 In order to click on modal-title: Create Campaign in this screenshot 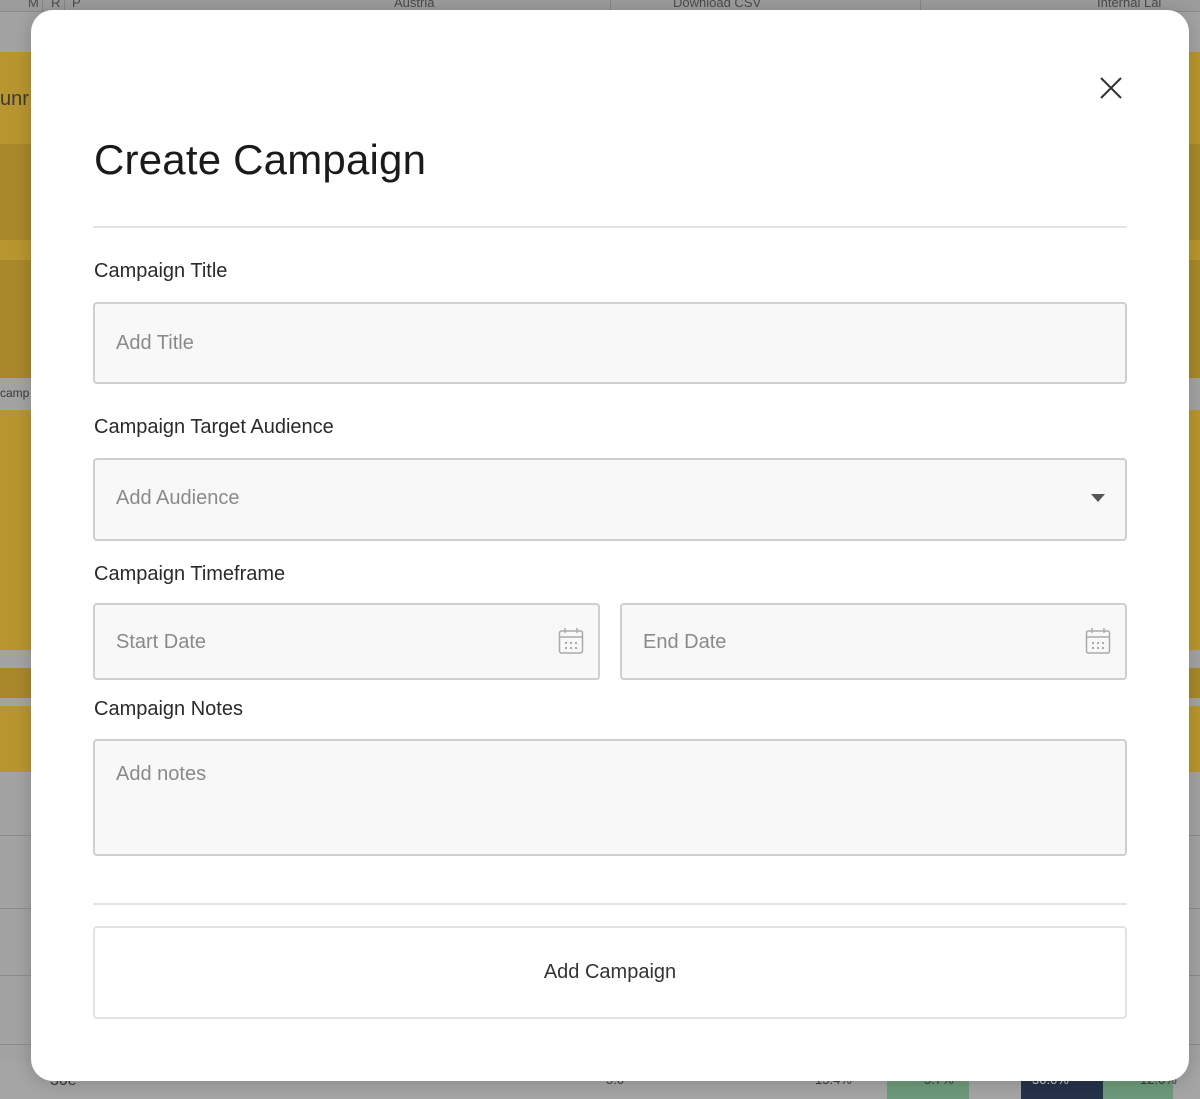, I will do `click(260, 159)`.